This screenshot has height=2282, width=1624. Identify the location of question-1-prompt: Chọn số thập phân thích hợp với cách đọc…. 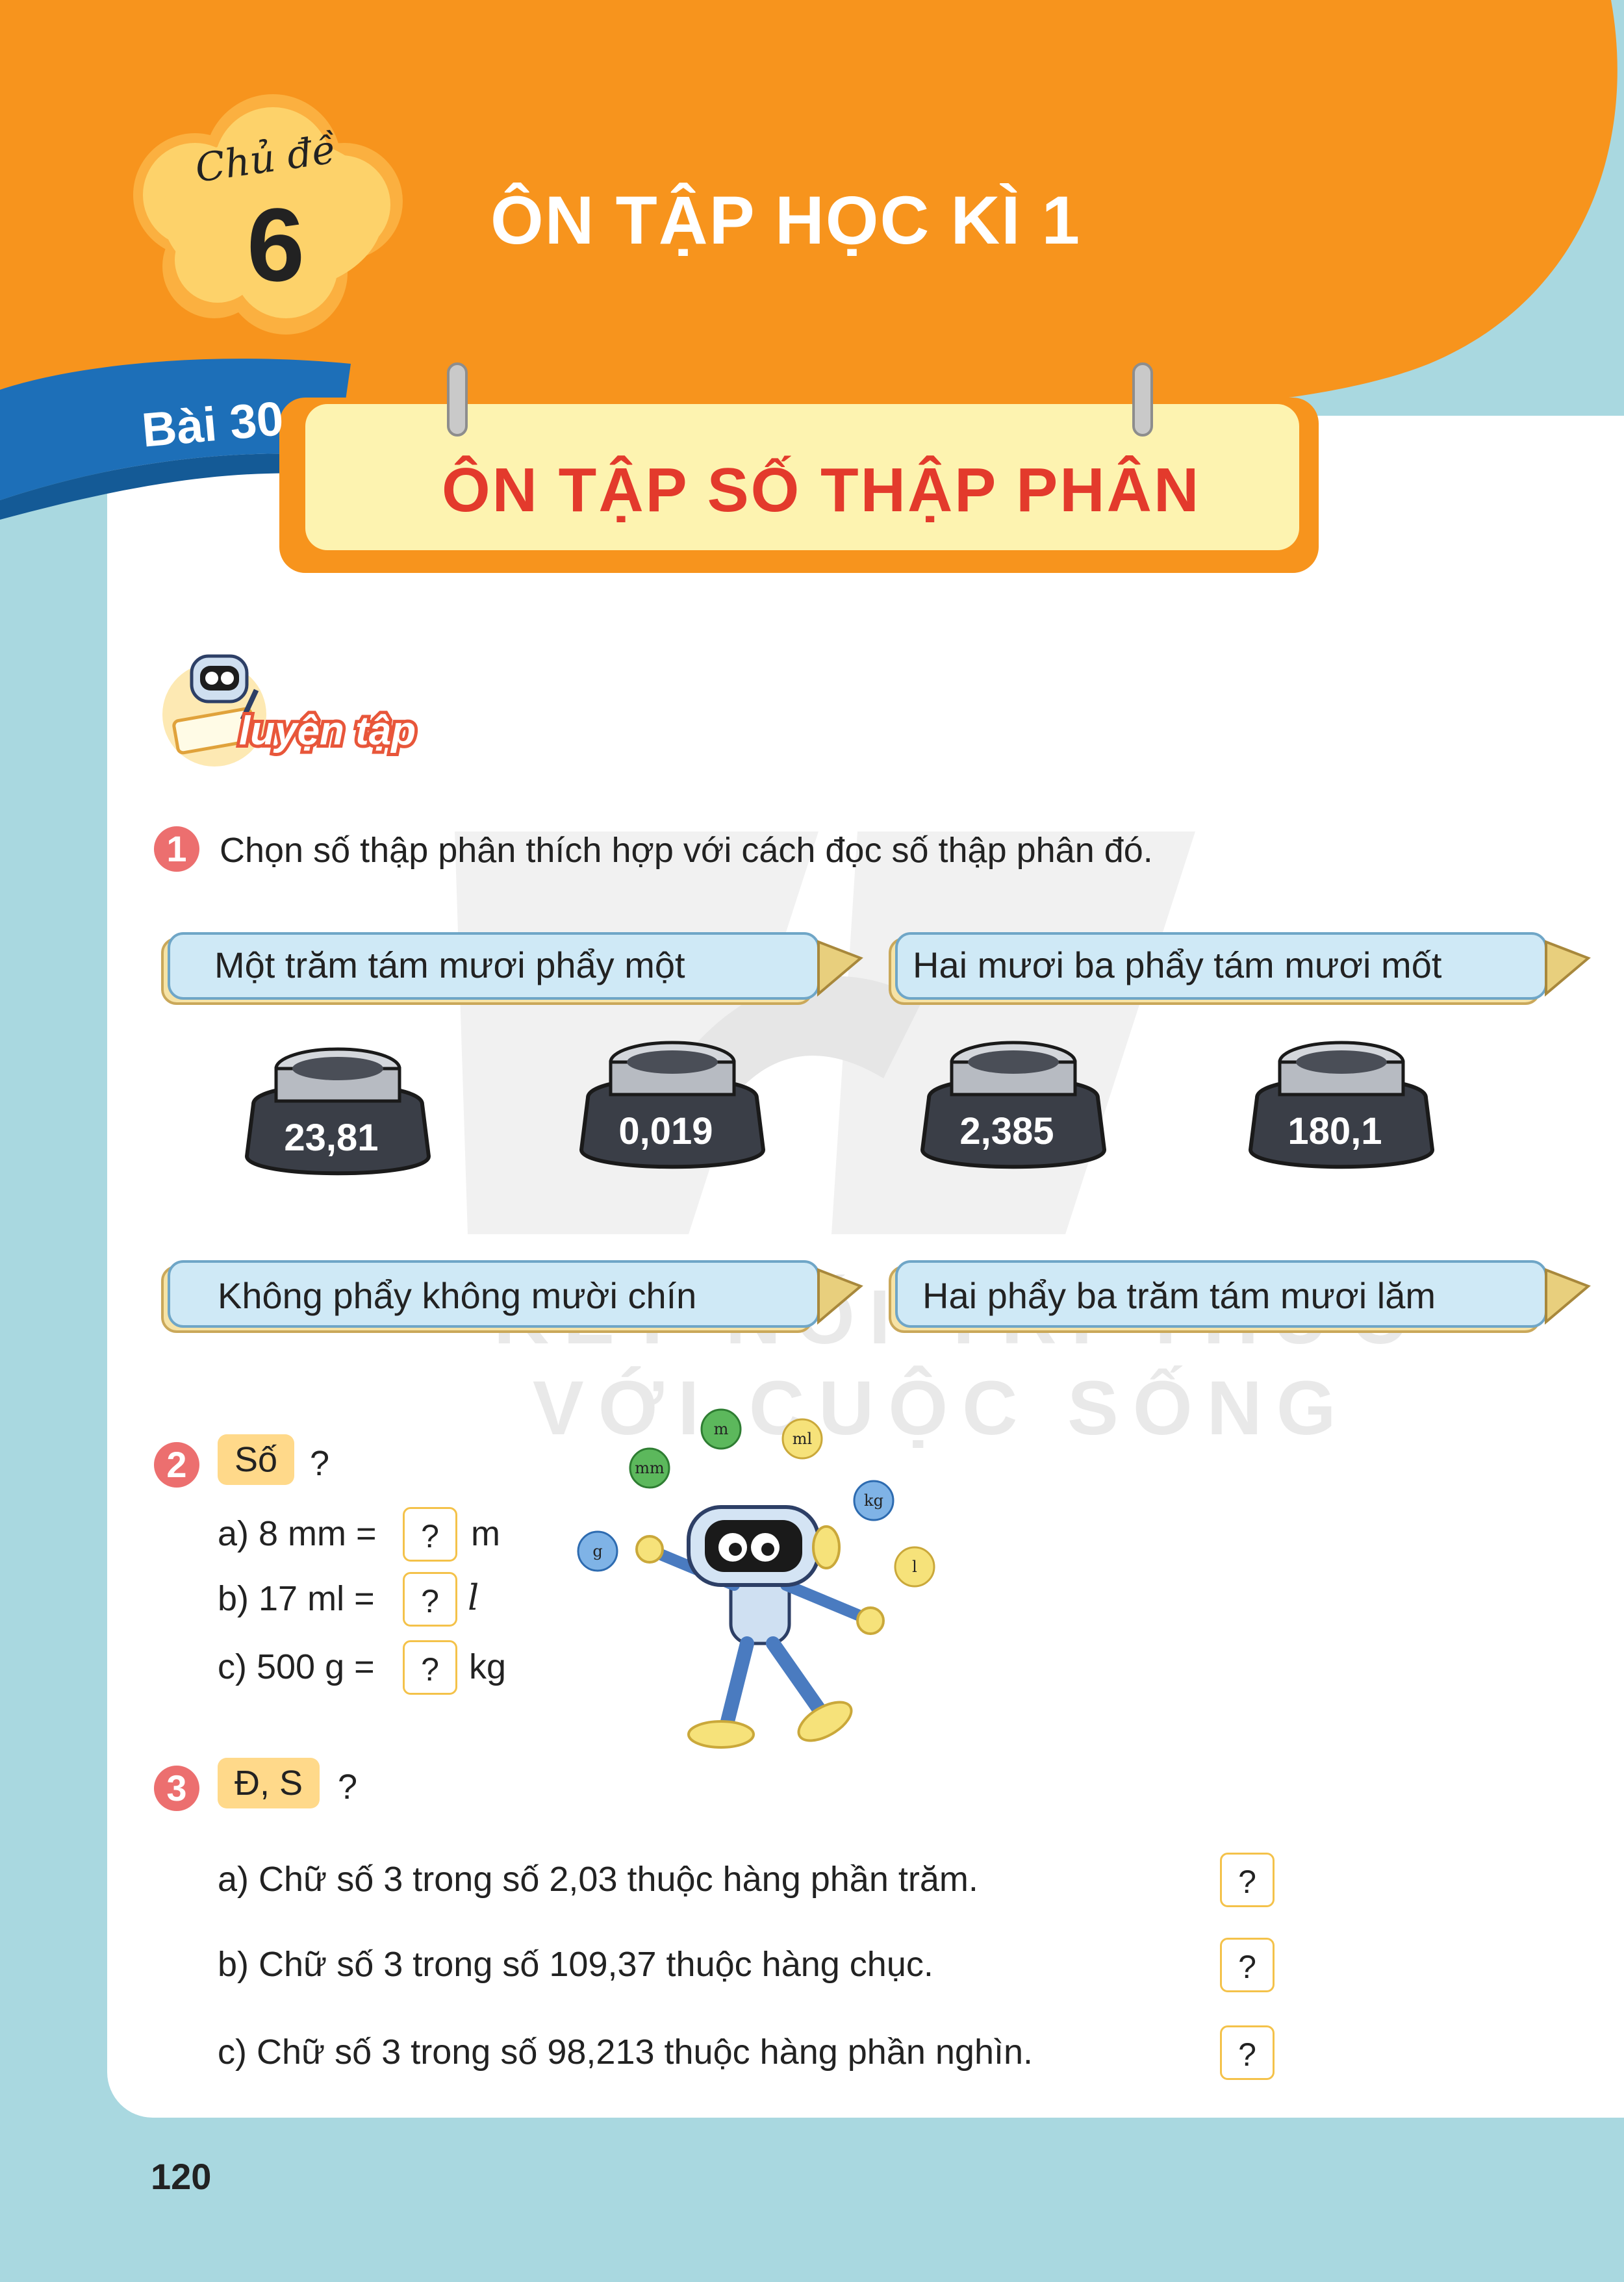
(686, 851).